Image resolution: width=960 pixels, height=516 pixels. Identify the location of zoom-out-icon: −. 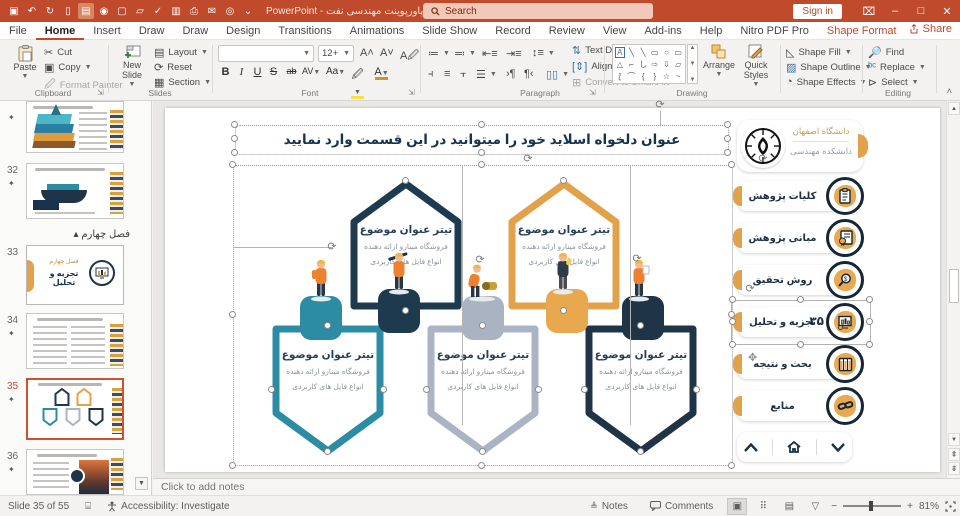
(834, 506).